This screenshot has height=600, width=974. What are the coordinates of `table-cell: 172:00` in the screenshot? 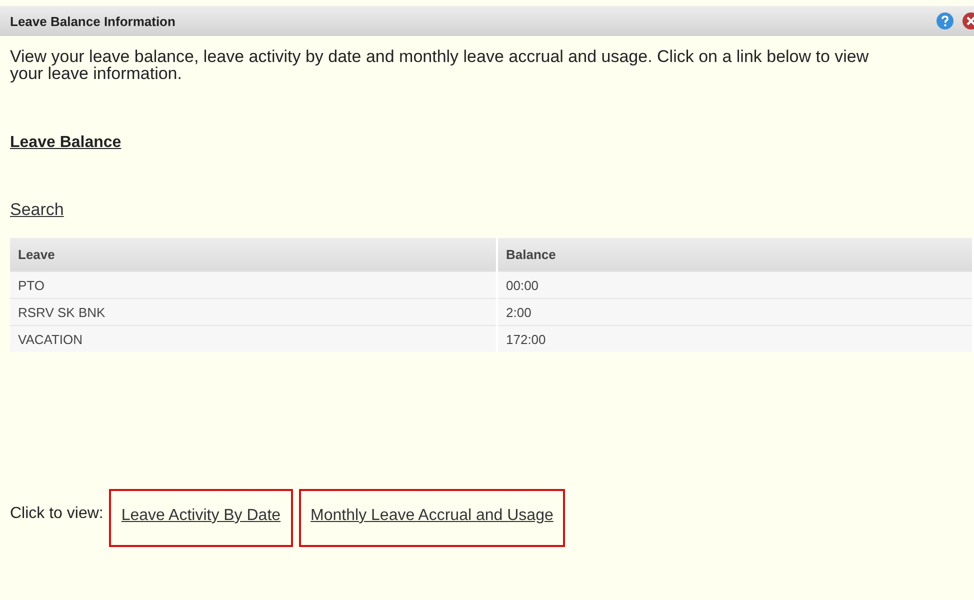 It's located at (735, 339).